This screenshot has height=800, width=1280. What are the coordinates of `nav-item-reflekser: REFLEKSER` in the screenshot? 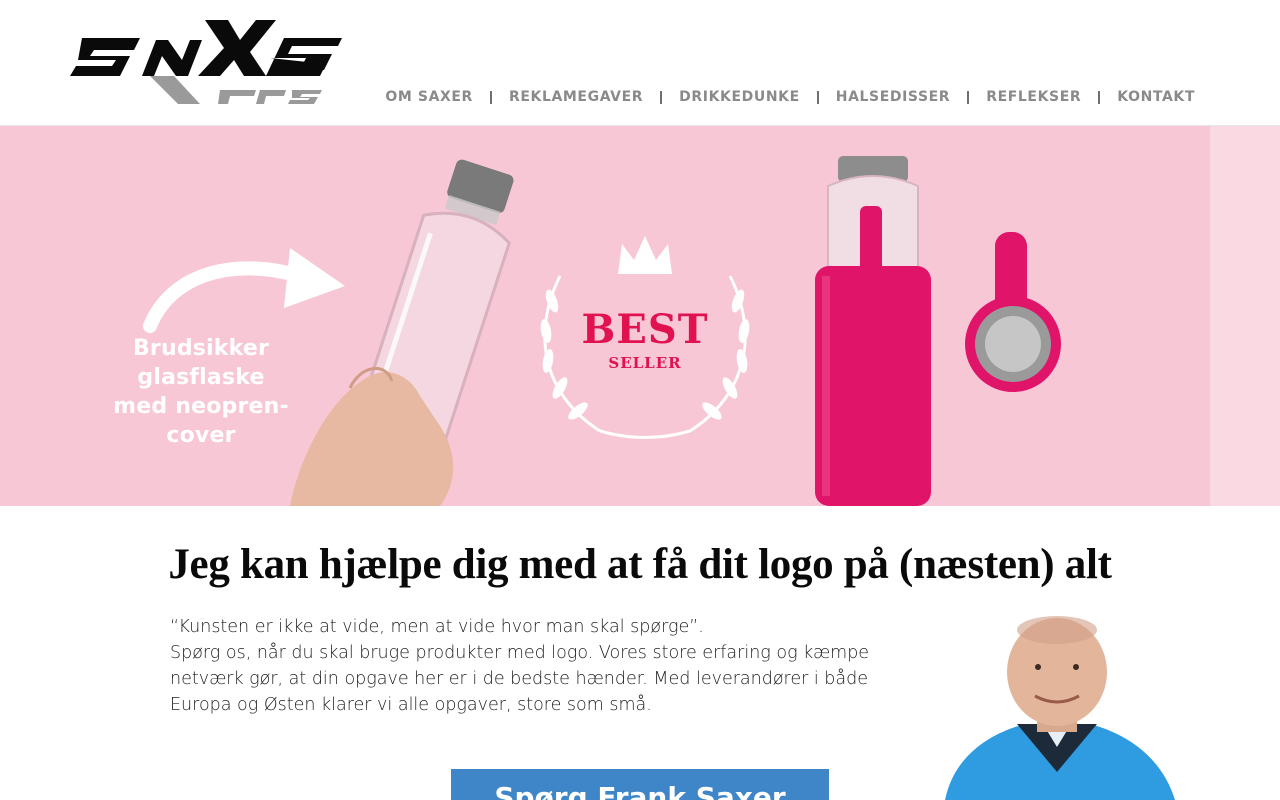 It's located at (1033, 97).